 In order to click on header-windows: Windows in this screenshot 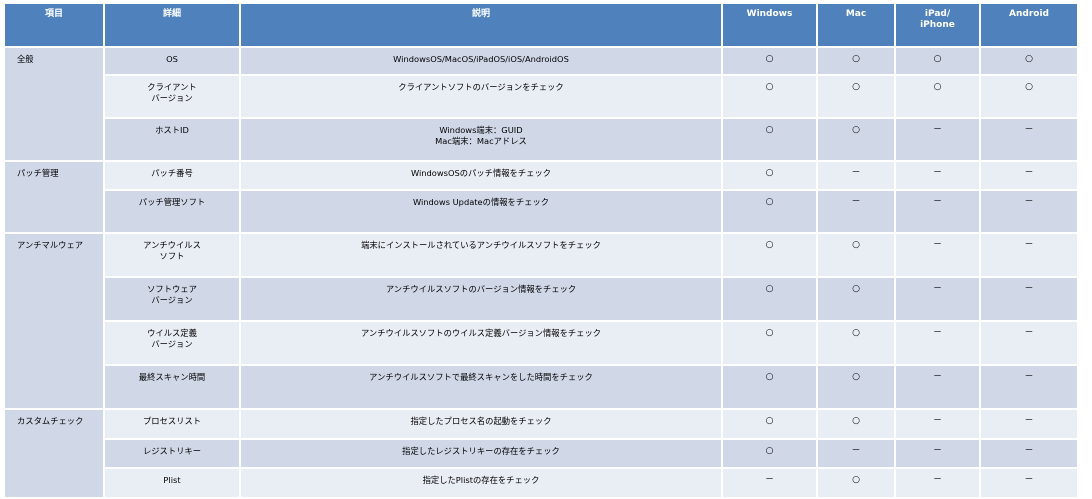, I will do `click(769, 25)`.